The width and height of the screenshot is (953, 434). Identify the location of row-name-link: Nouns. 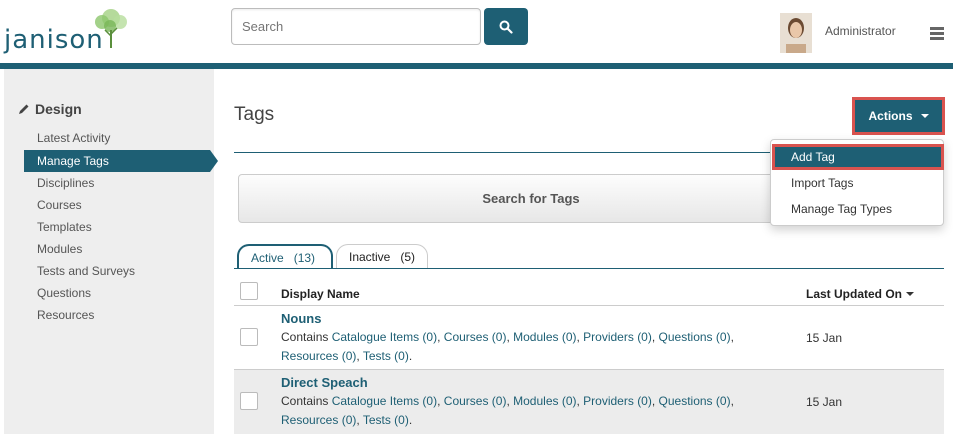
(301, 318).